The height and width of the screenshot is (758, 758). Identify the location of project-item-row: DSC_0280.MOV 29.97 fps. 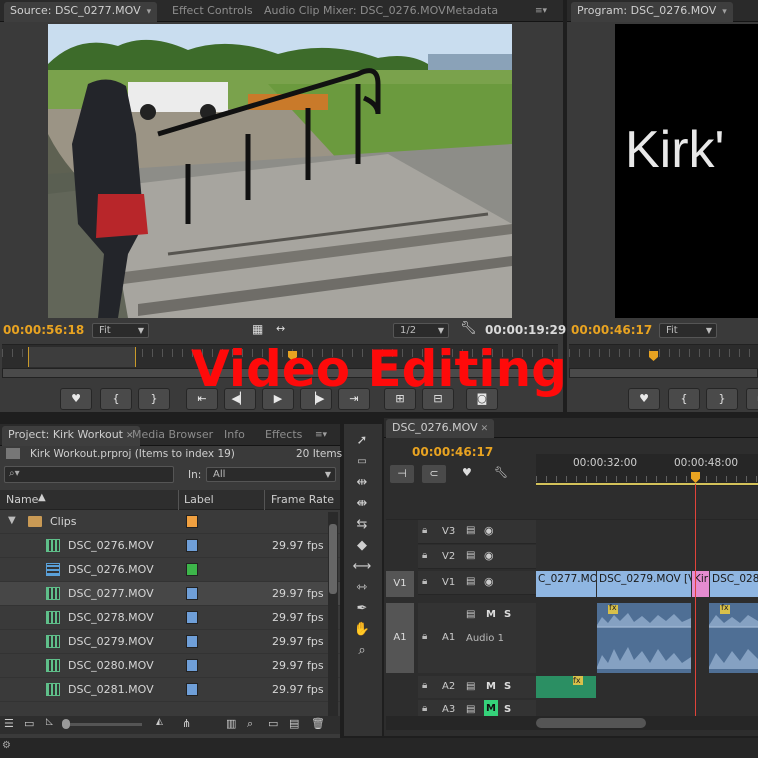
(170, 666).